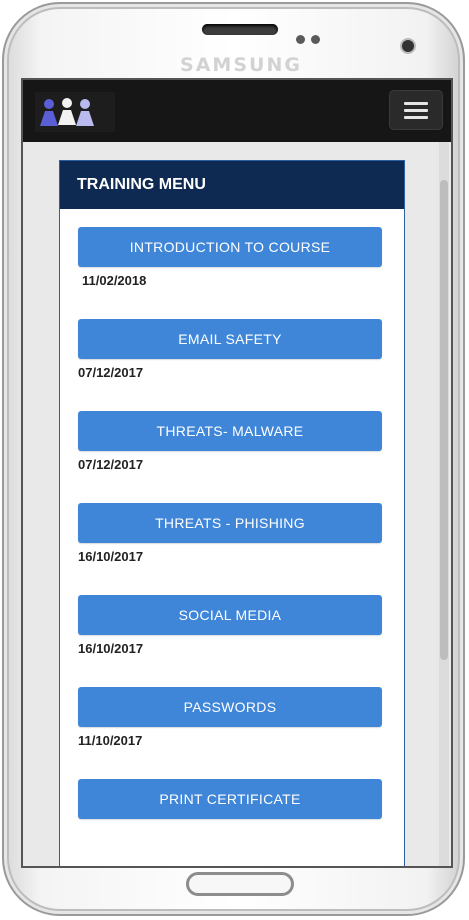 The height and width of the screenshot is (920, 469). Describe the element at coordinates (240, 884) in the screenshot. I see `home-button` at that location.